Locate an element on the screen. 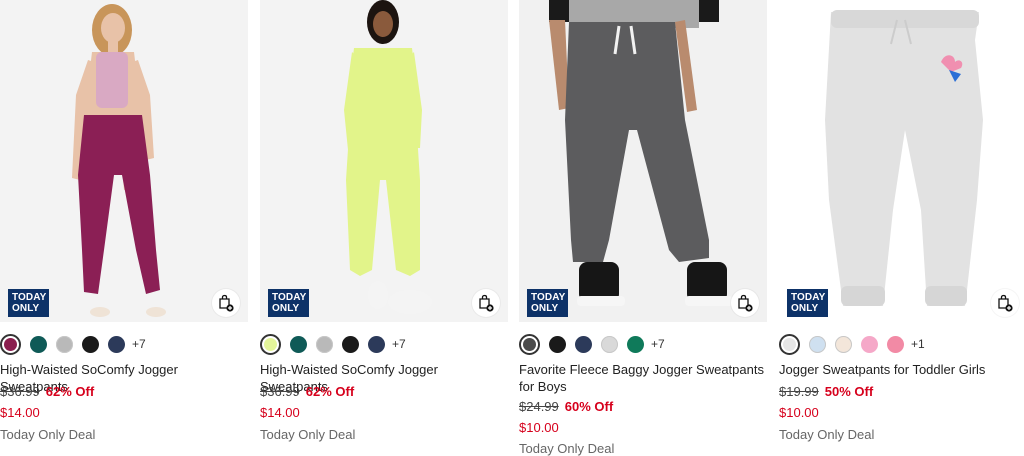 Image resolution: width=1024 pixels, height=456 pixels. price-row: $19.99 50% Off is located at coordinates (826, 391).